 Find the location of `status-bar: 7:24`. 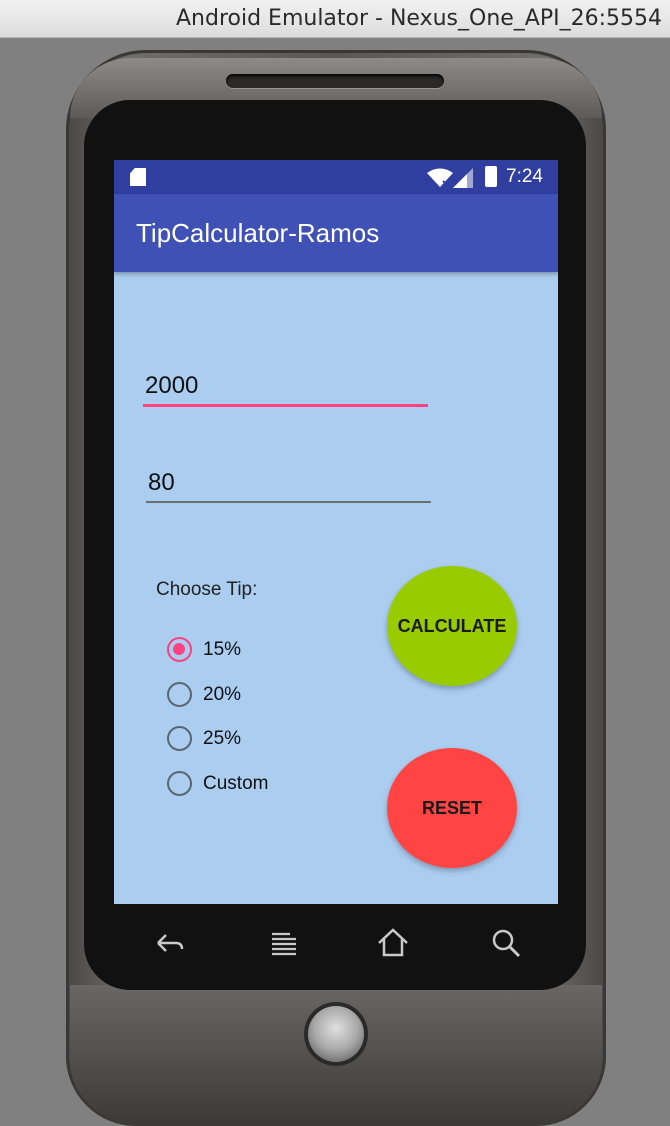

status-bar: 7:24 is located at coordinates (336, 177).